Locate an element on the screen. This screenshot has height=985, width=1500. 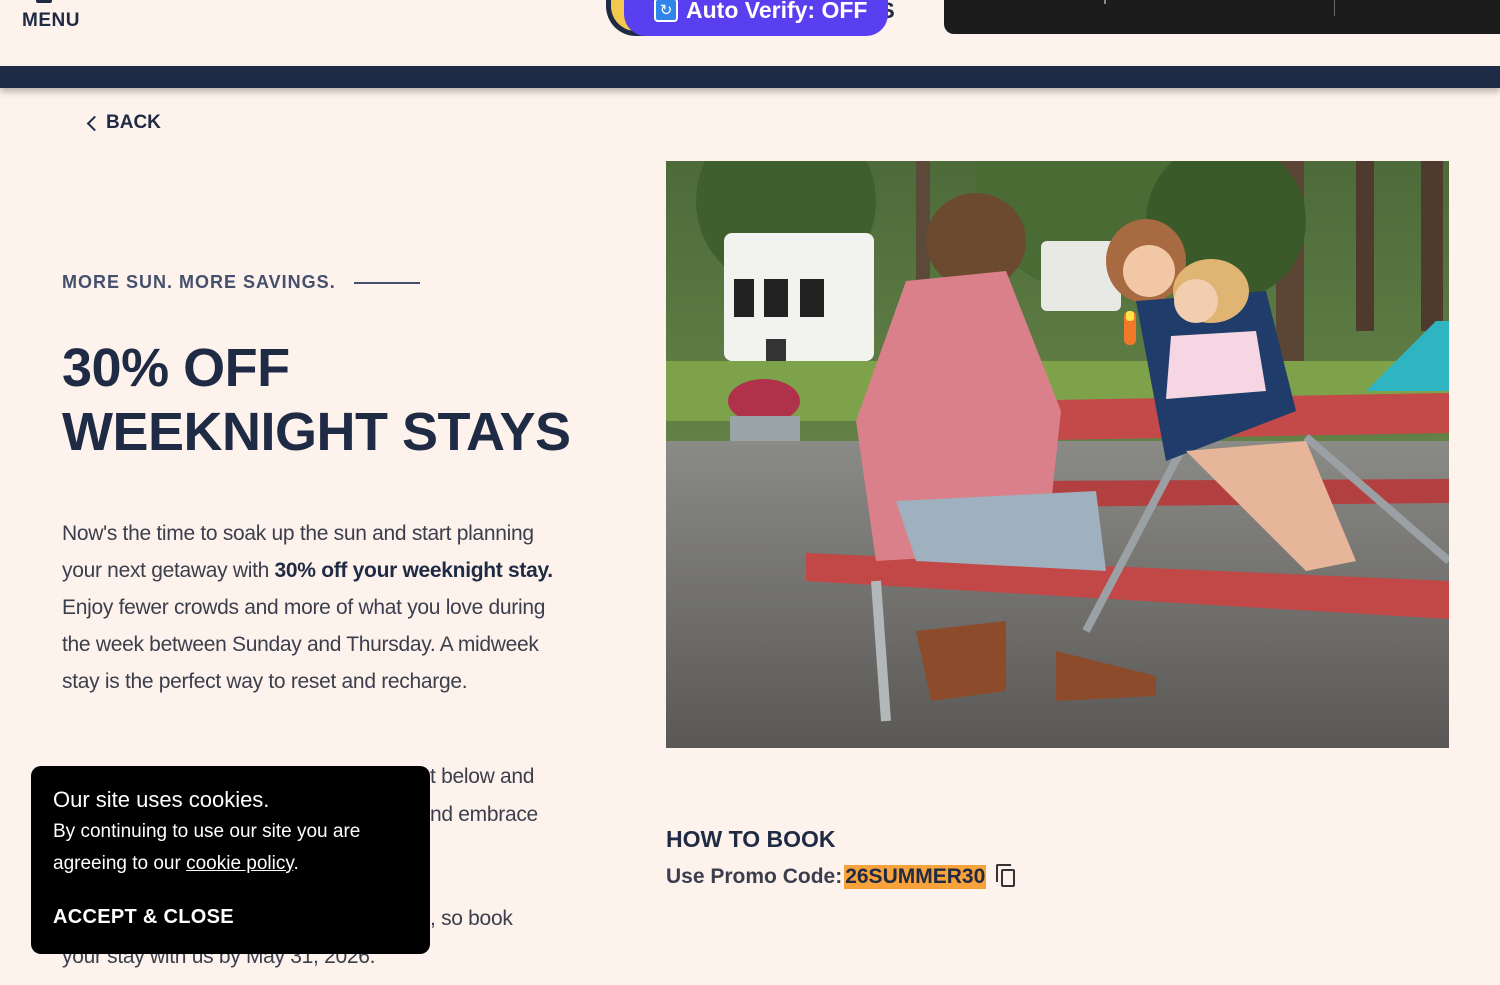
copy-icon-front is located at coordinates (1008, 878).